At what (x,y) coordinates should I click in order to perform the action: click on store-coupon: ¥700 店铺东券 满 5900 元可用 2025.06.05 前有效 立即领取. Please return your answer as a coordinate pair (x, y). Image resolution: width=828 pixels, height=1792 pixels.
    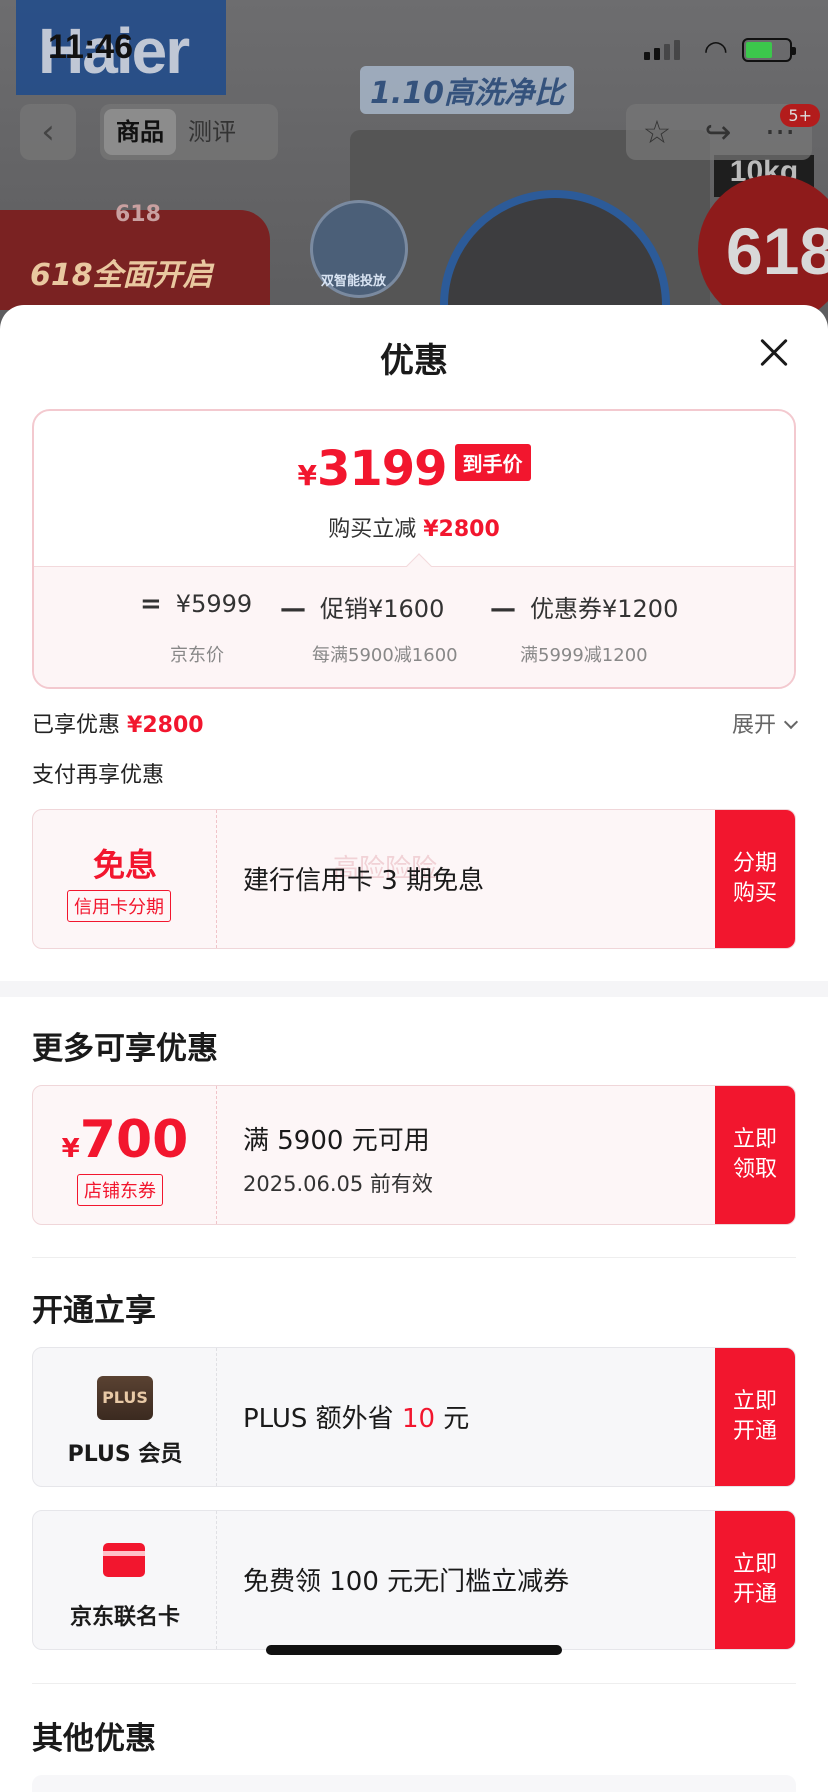
    Looking at the image, I should click on (414, 1155).